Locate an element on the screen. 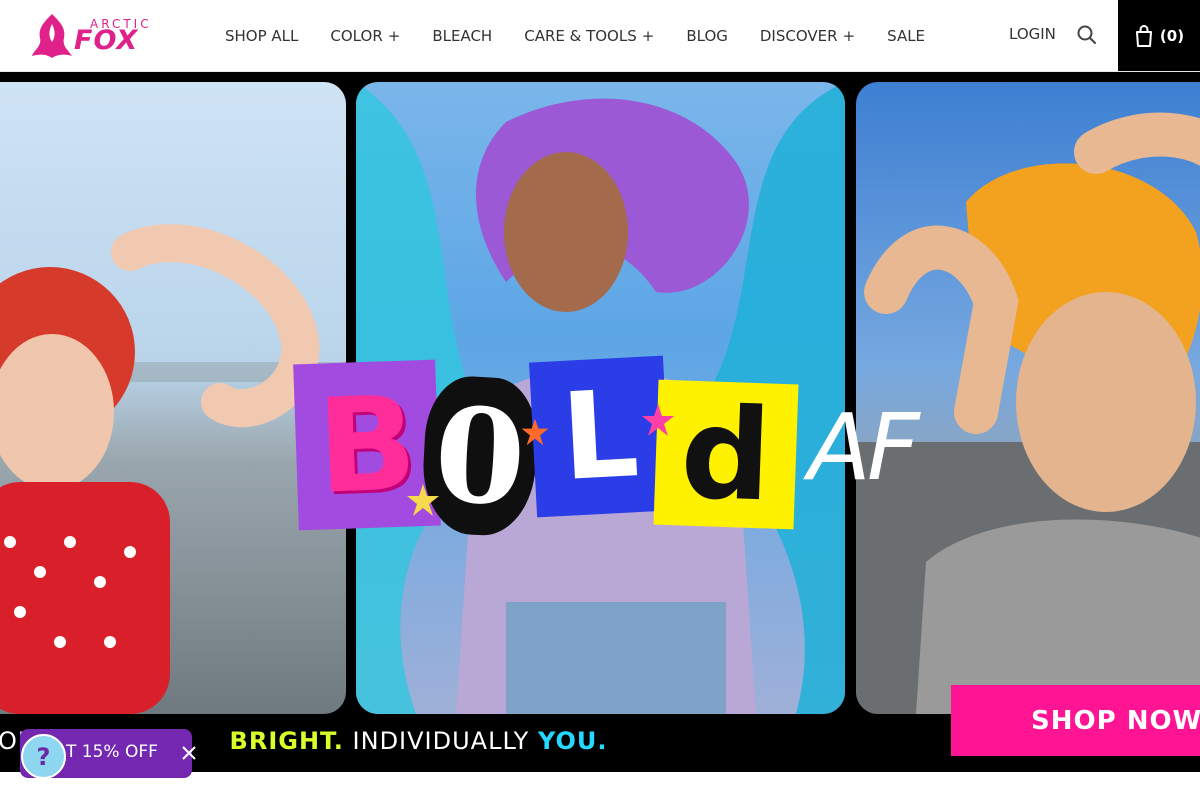 The height and width of the screenshot is (800, 1200). cart-button: (0) is located at coordinates (1159, 35).